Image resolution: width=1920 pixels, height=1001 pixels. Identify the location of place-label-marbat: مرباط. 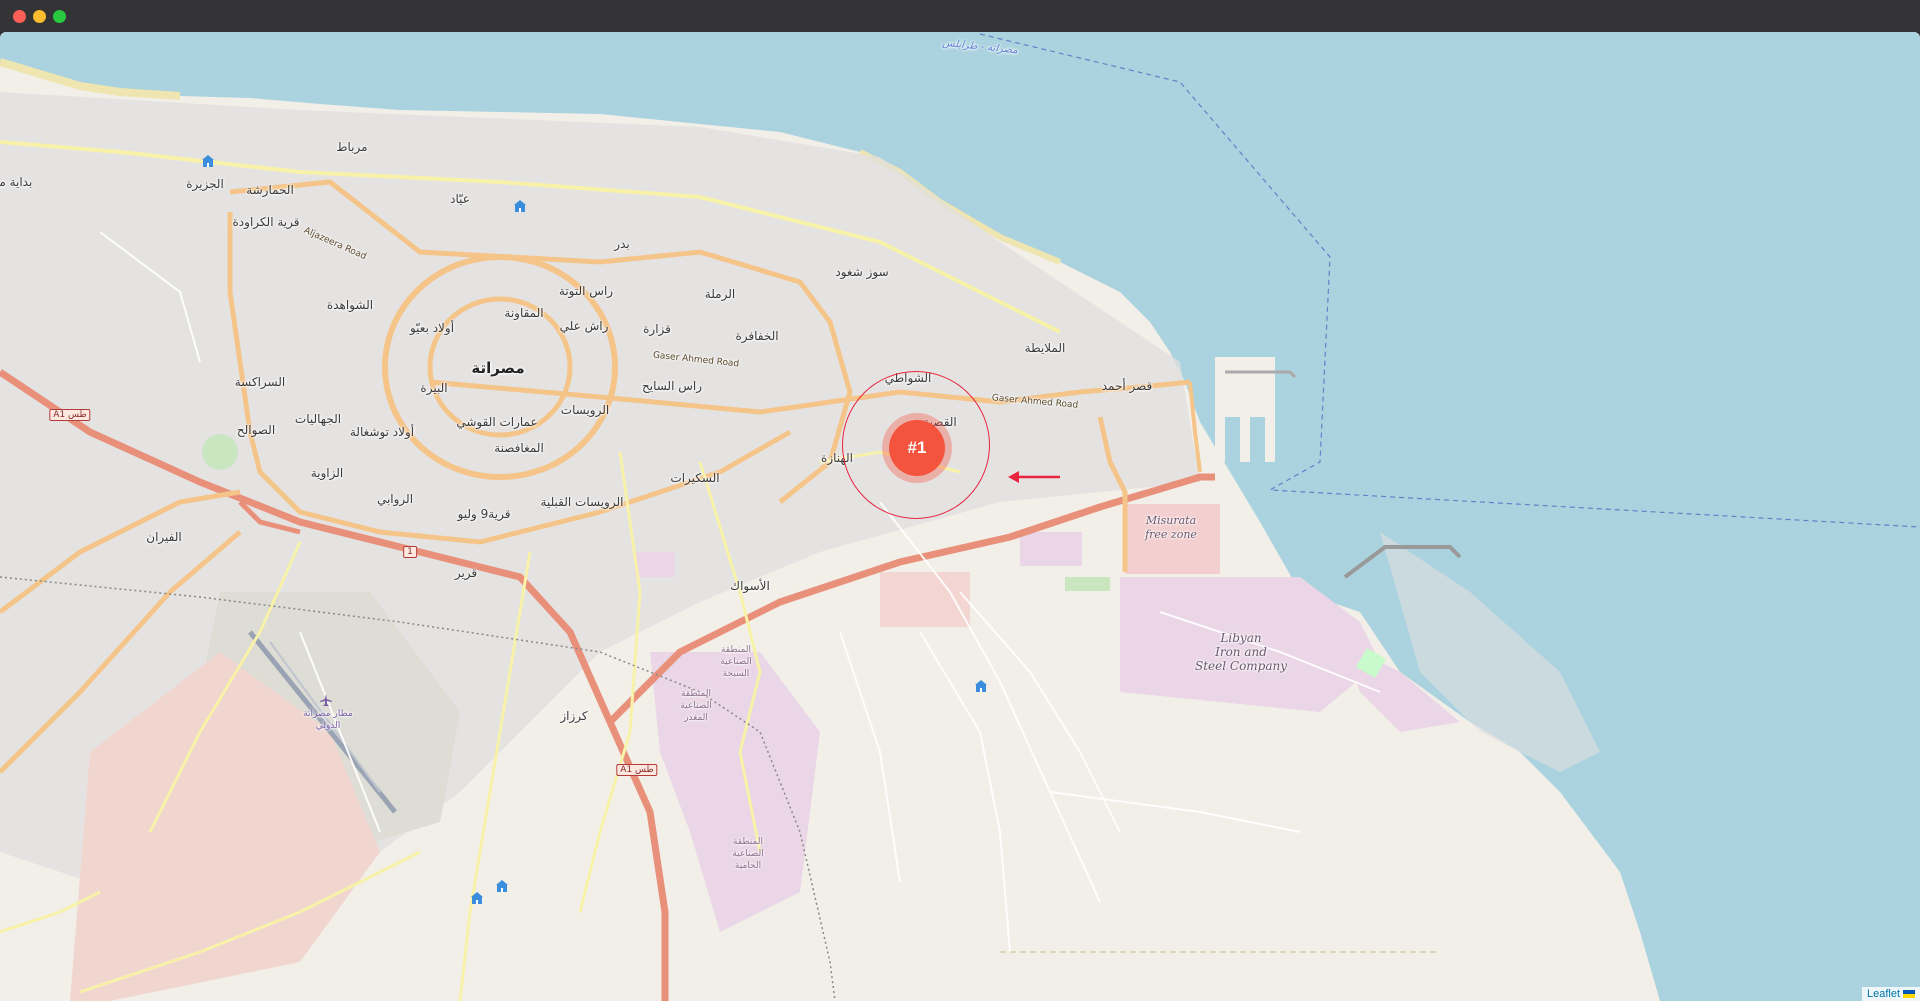
(352, 147).